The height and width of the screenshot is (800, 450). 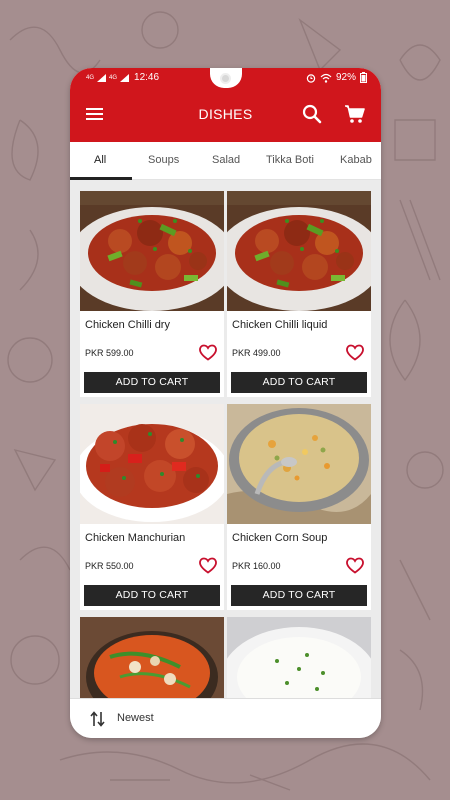 What do you see at coordinates (90, 77) in the screenshot?
I see `network-indicator-1: 4G` at bounding box center [90, 77].